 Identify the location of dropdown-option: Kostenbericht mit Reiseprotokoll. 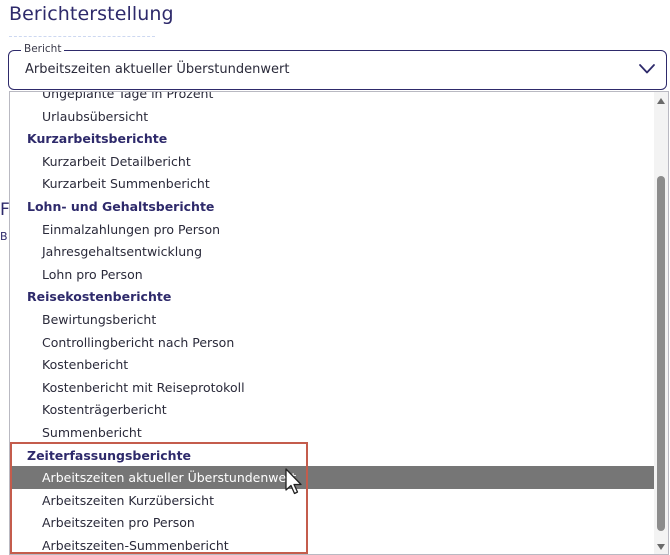
(333, 387).